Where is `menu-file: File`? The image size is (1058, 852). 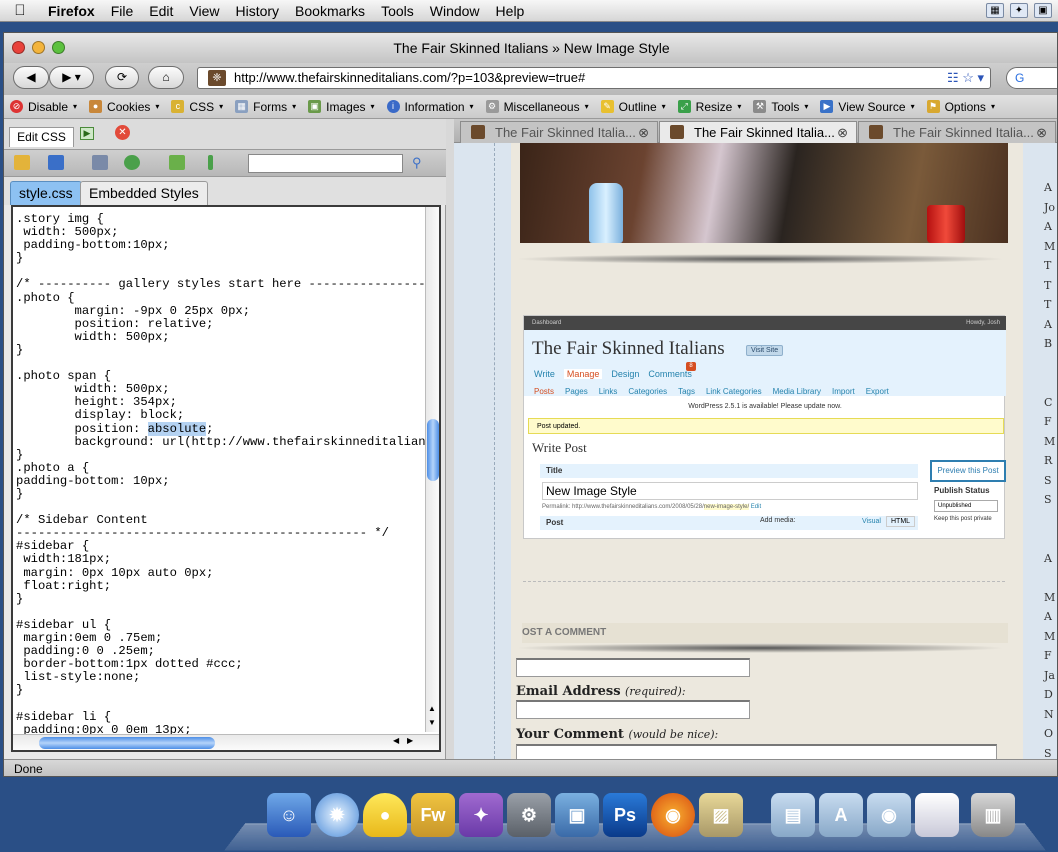
menu-file: File is located at coordinates (122, 11).